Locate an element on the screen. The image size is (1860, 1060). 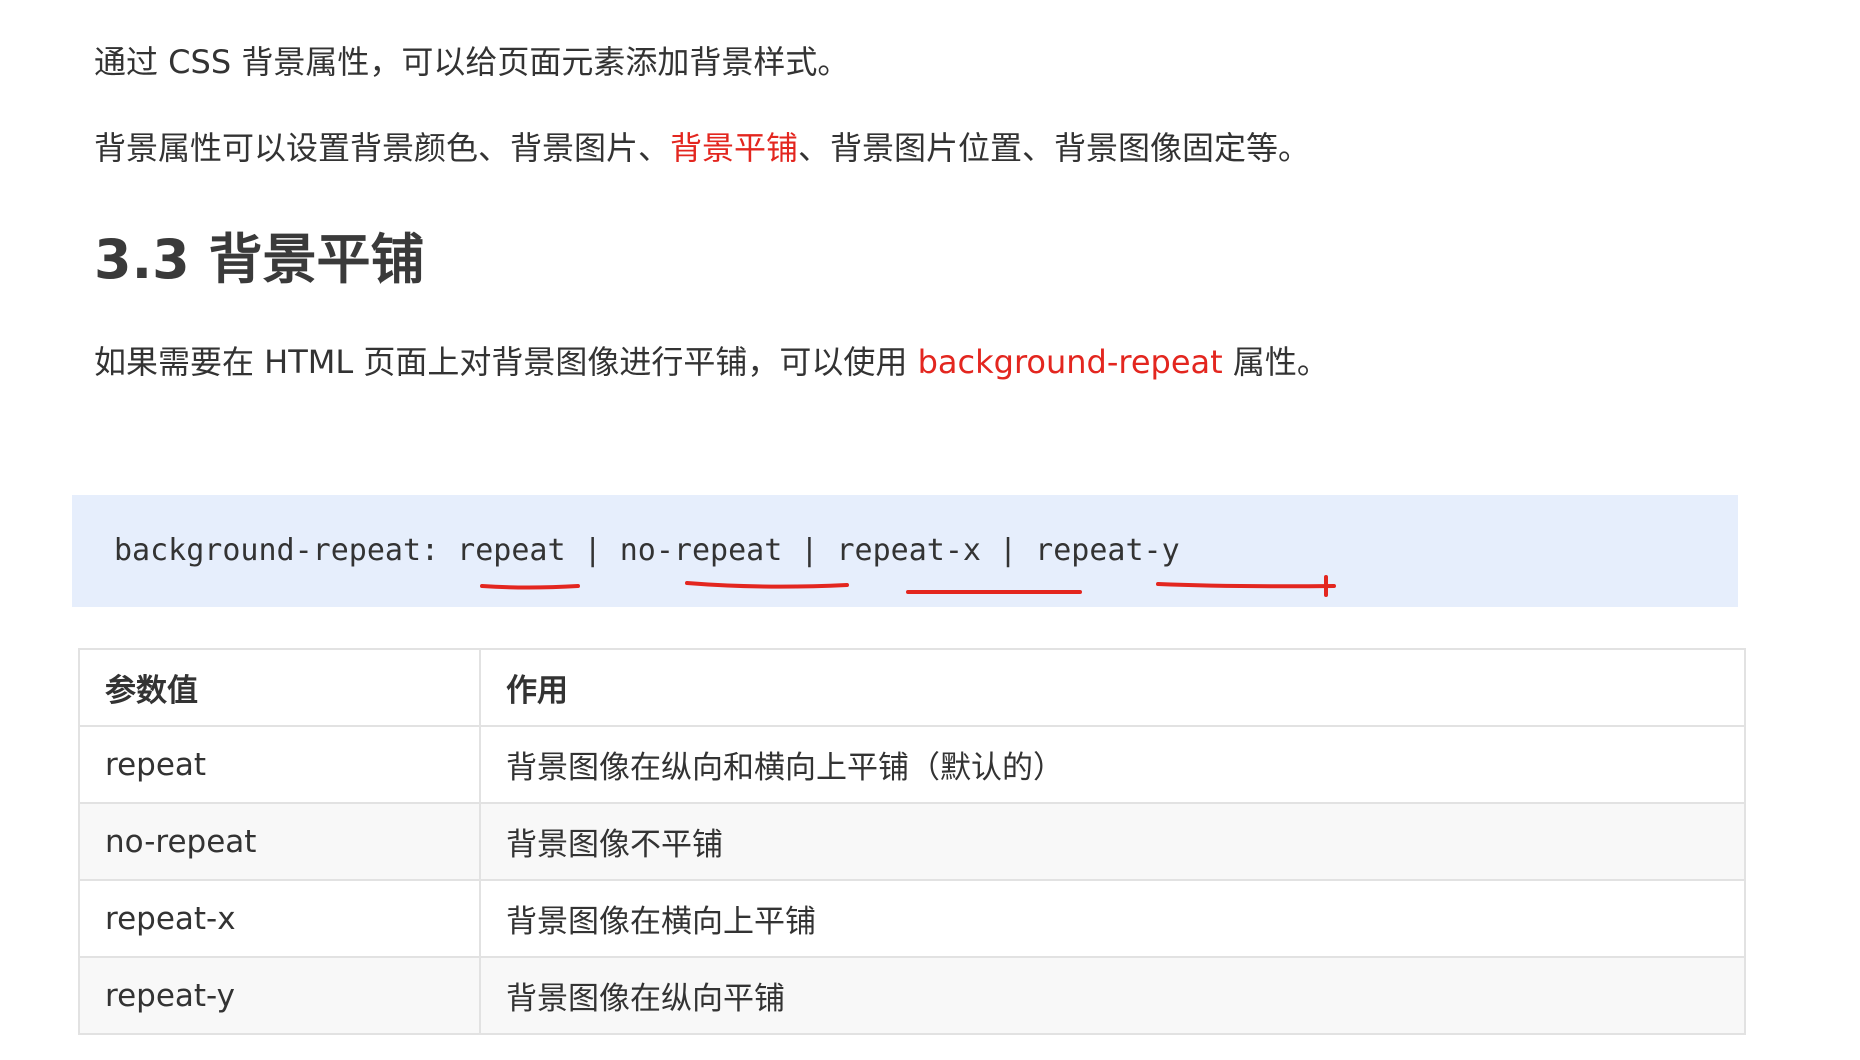
intro-paragraph: 通过 CSS 背景属性，可以给页面元素添加背景样式。 is located at coordinates (471, 62).